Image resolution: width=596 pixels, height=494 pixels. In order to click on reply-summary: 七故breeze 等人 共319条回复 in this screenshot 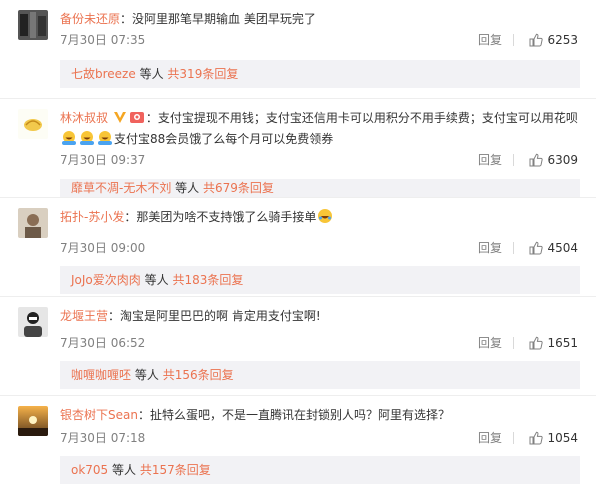, I will do `click(320, 74)`.